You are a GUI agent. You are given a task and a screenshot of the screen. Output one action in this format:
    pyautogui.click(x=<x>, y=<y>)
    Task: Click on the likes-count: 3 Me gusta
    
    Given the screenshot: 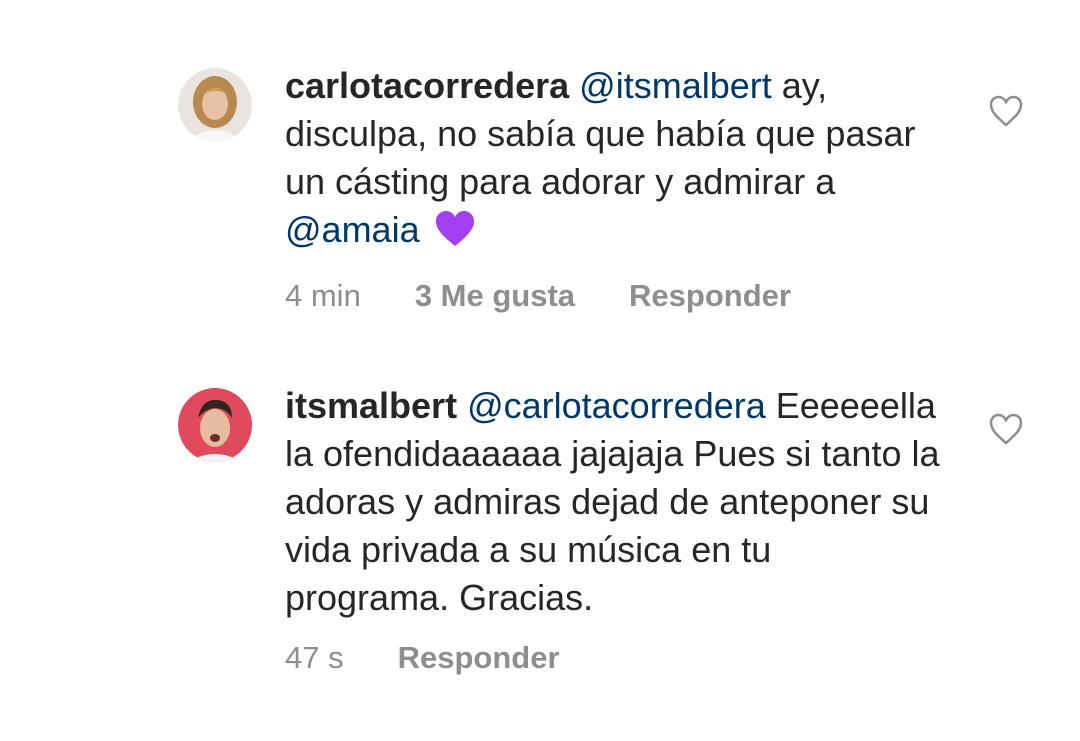 What is the action you would take?
    pyautogui.click(x=495, y=296)
    